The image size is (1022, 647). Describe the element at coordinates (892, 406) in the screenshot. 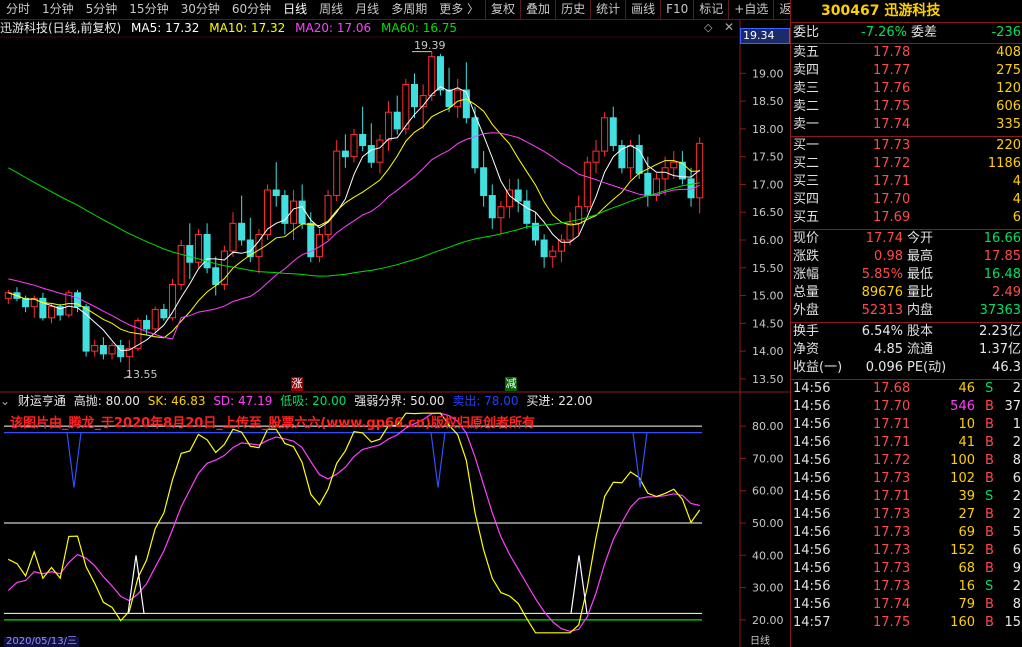

I see `tick-price: 17.70` at that location.